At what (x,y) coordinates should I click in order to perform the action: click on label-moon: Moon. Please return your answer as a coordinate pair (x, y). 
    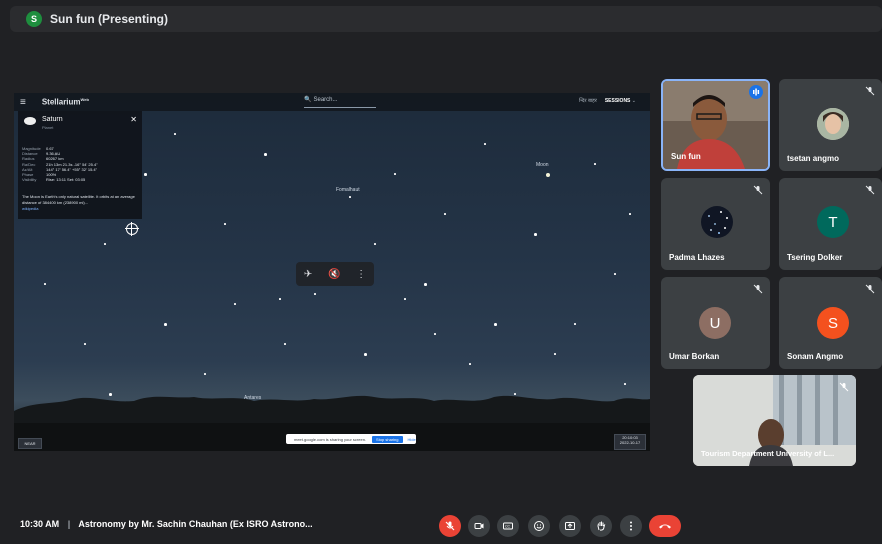
    Looking at the image, I should click on (542, 165).